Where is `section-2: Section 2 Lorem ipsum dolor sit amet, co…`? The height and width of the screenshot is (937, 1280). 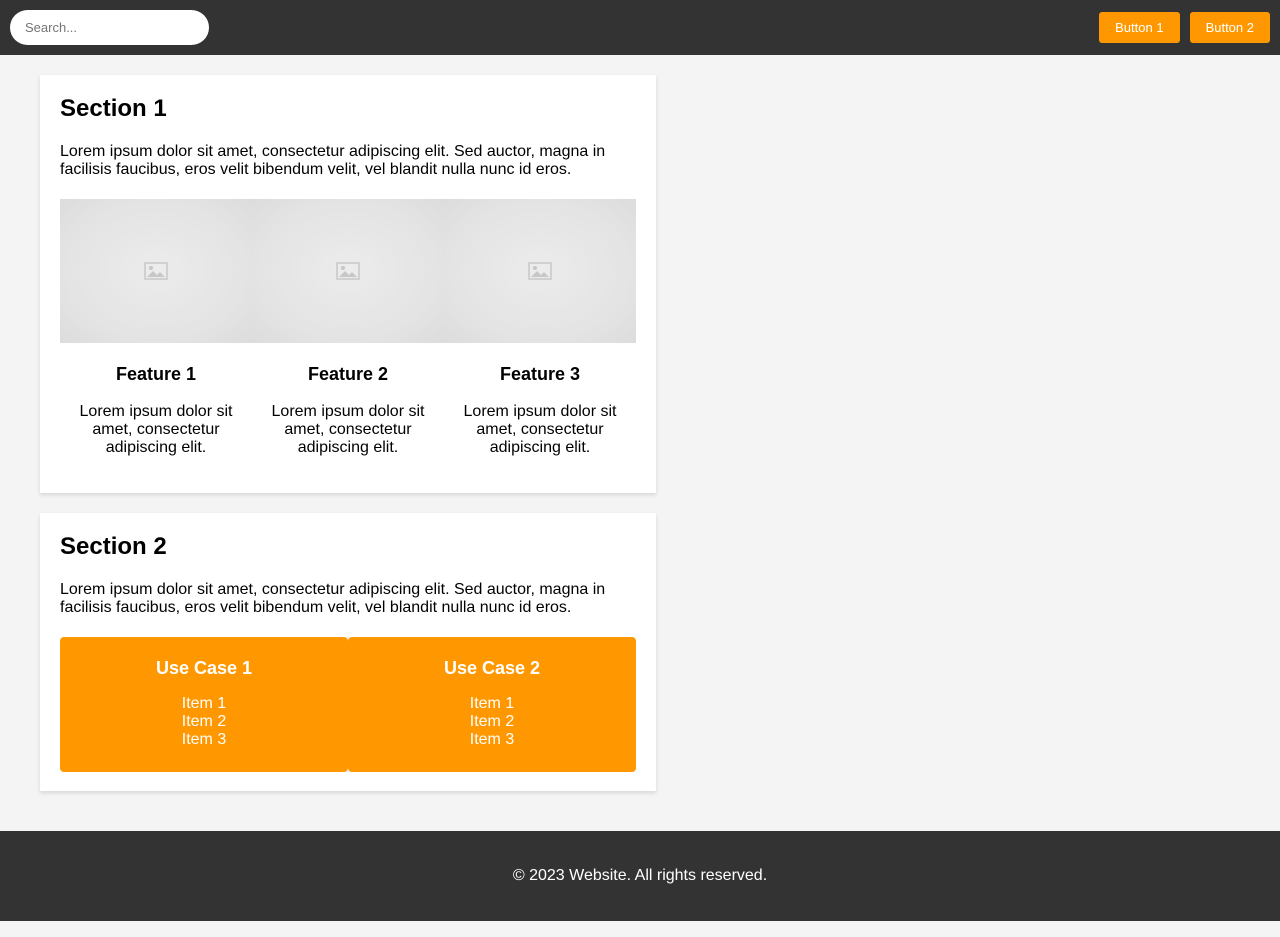 section-2: Section 2 Lorem ipsum dolor sit amet, co… is located at coordinates (348, 652).